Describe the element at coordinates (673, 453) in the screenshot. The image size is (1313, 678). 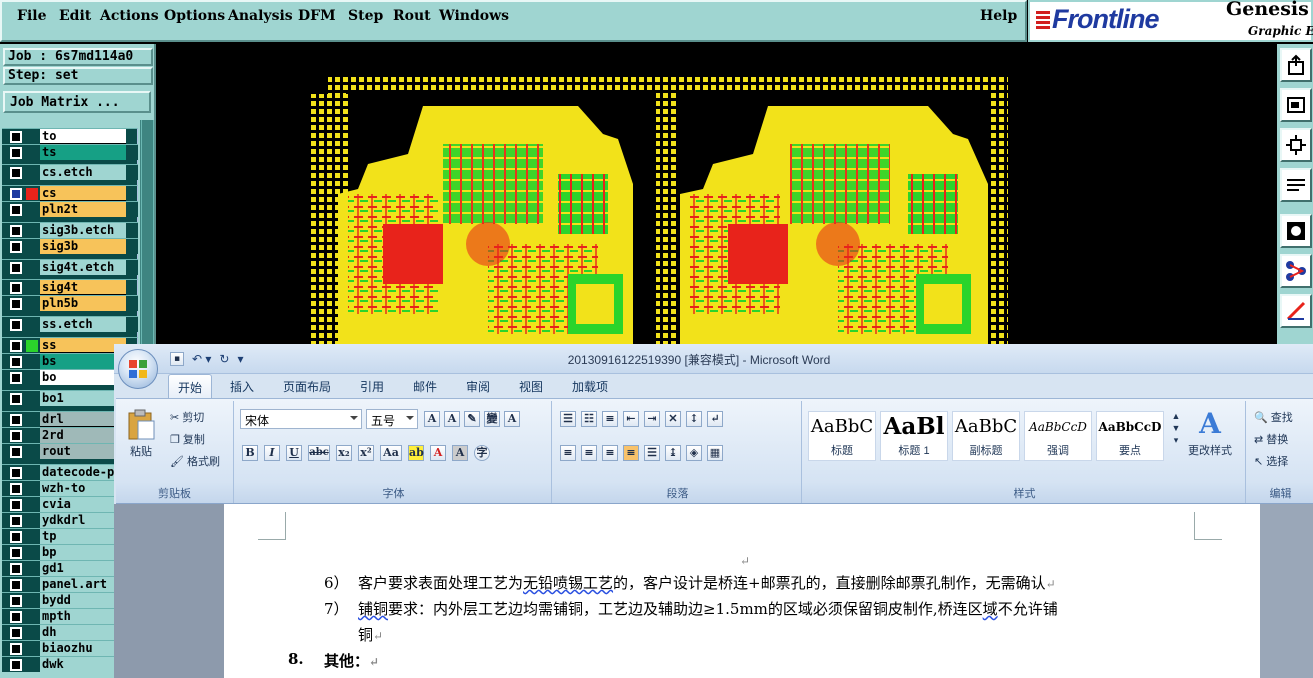
I see `line-spacing-icon: ↨` at that location.